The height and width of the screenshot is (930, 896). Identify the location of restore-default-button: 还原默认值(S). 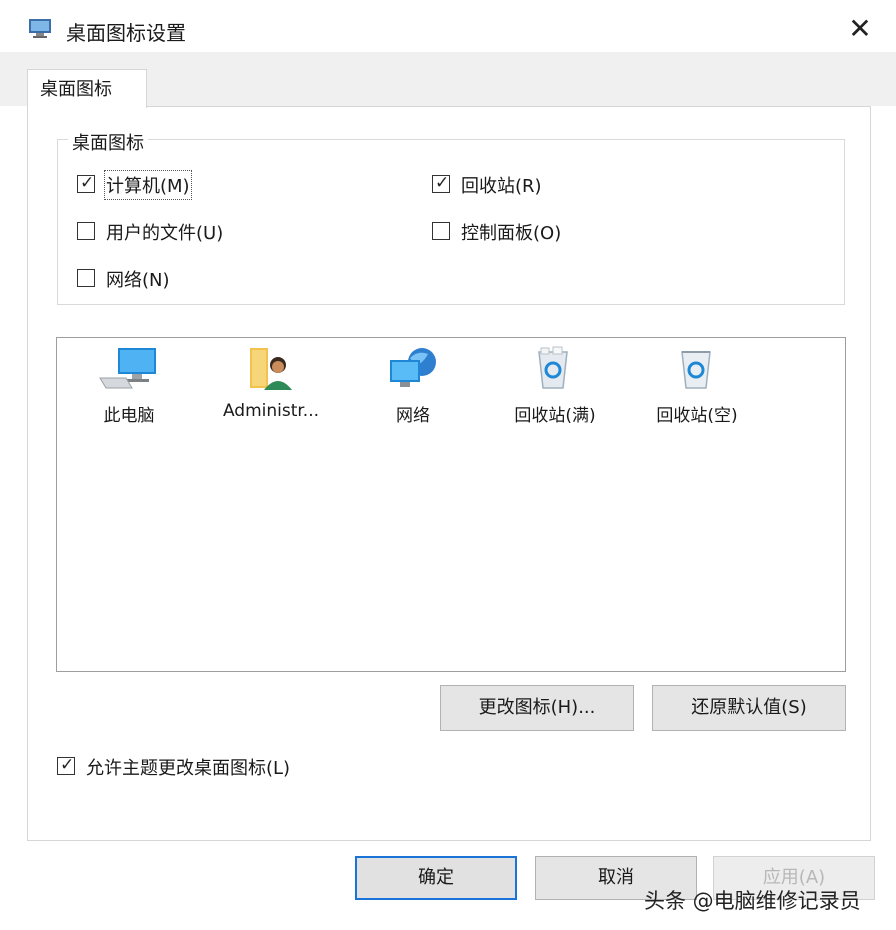
(749, 708).